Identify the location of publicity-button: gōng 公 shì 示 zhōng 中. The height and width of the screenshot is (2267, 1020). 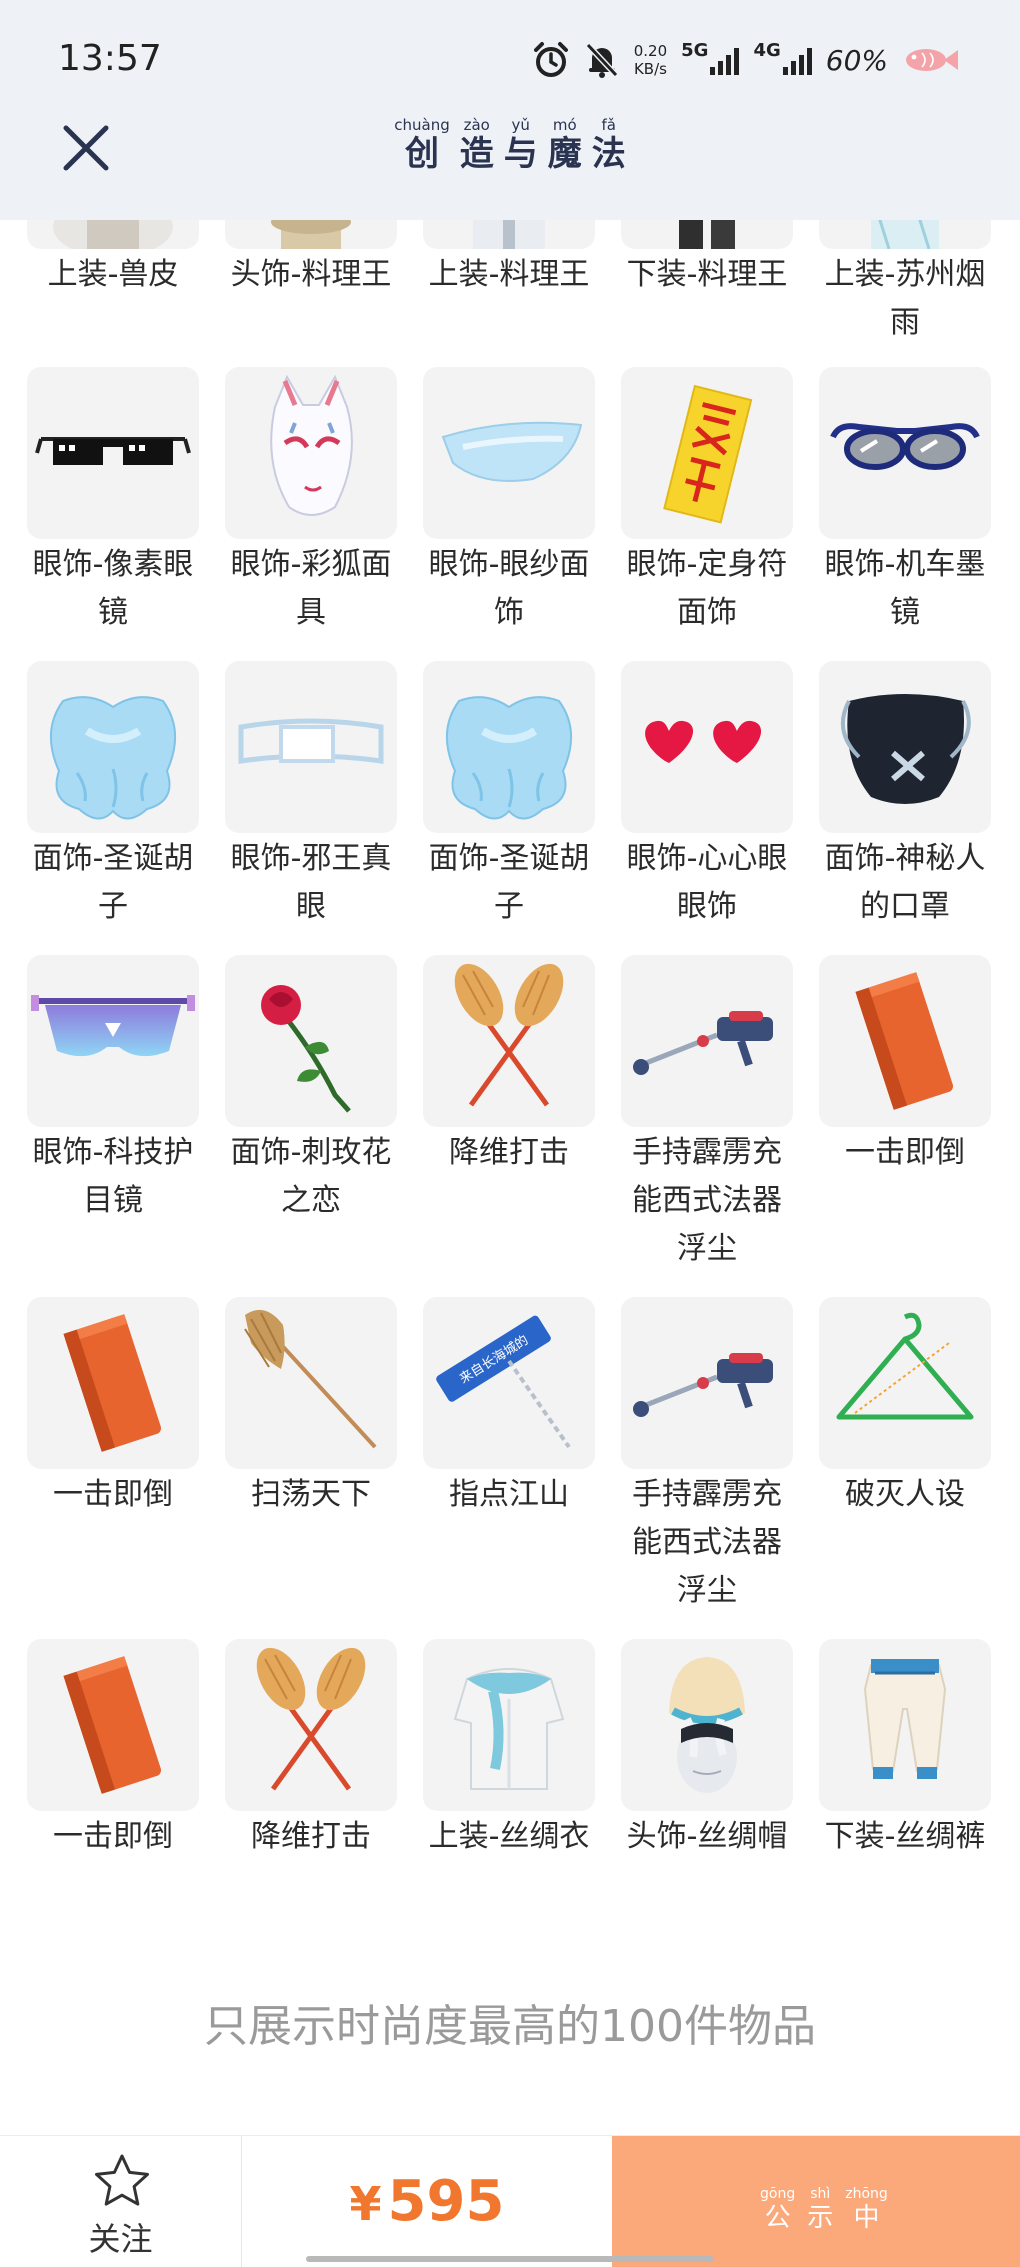
(816, 2201).